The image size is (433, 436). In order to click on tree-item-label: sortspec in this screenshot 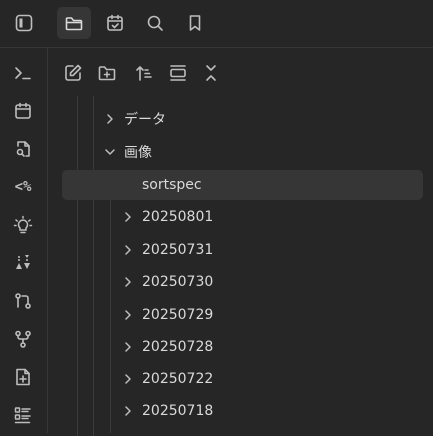, I will do `click(172, 185)`.